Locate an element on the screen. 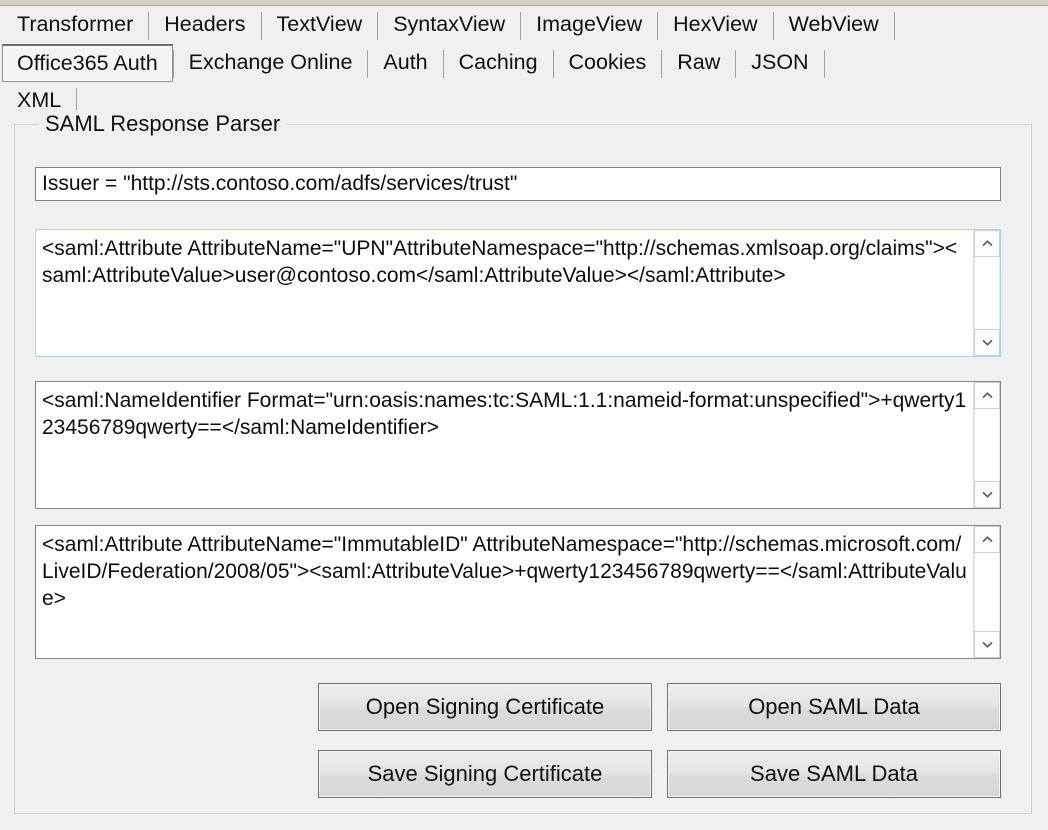 Image resolution: width=1048 pixels, height=830 pixels. tab-textview: TextView is located at coordinates (320, 25).